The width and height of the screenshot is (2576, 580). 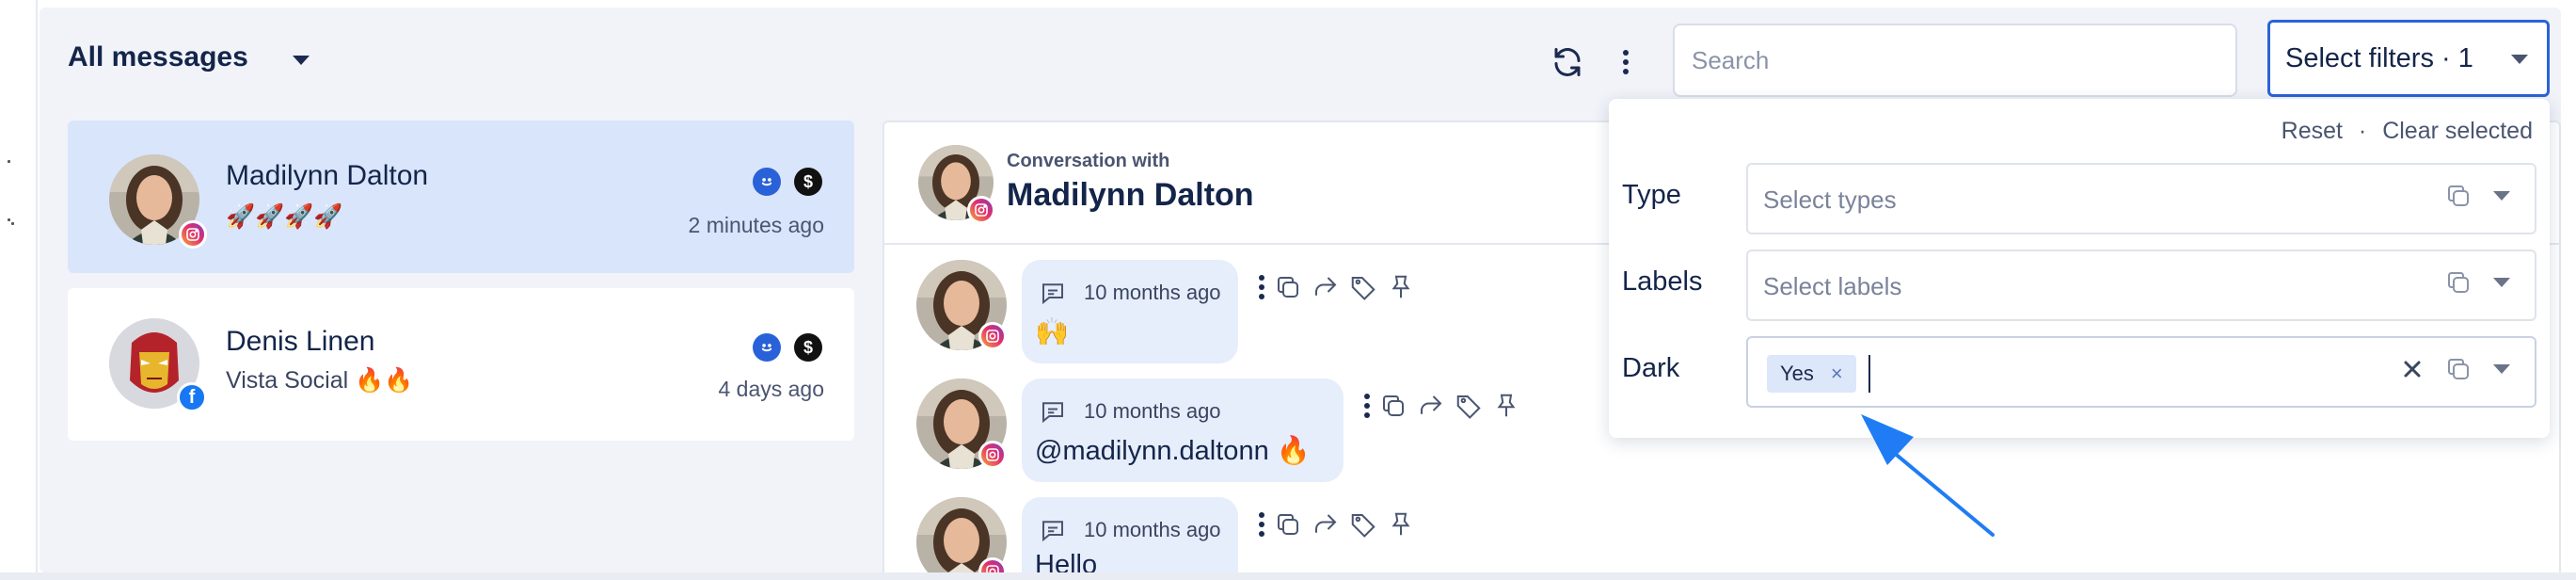 I want to click on select-filters-button: Select filters · 1, so click(x=2408, y=58).